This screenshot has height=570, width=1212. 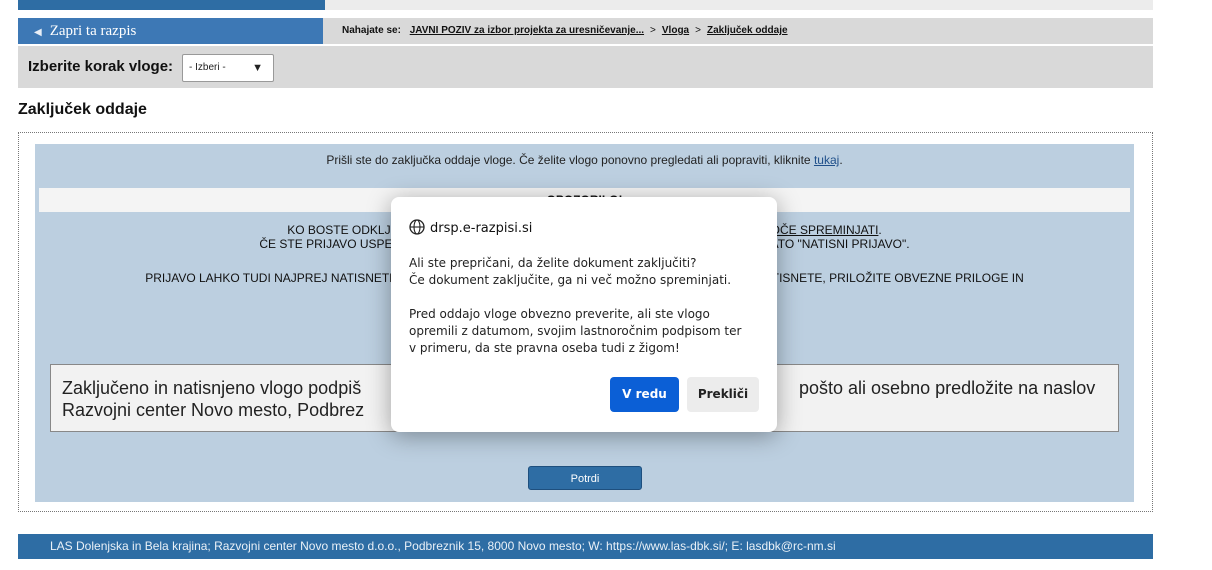 What do you see at coordinates (841, 160) in the screenshot?
I see `intro-text-end: .` at bounding box center [841, 160].